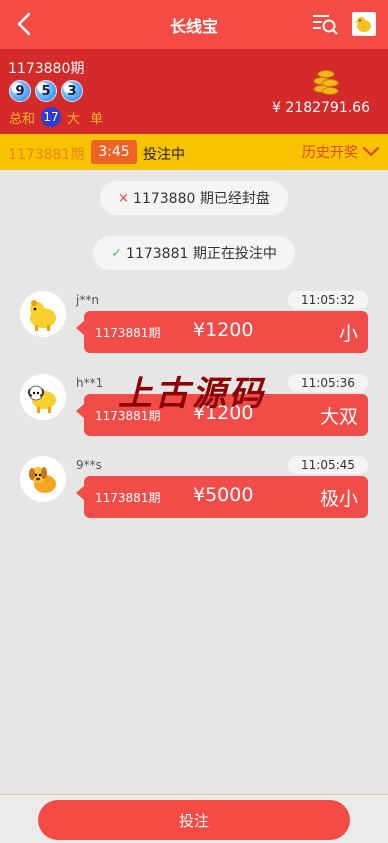 This screenshot has width=388, height=843. What do you see at coordinates (194, 24) in the screenshot?
I see `top-header: 长线宝` at bounding box center [194, 24].